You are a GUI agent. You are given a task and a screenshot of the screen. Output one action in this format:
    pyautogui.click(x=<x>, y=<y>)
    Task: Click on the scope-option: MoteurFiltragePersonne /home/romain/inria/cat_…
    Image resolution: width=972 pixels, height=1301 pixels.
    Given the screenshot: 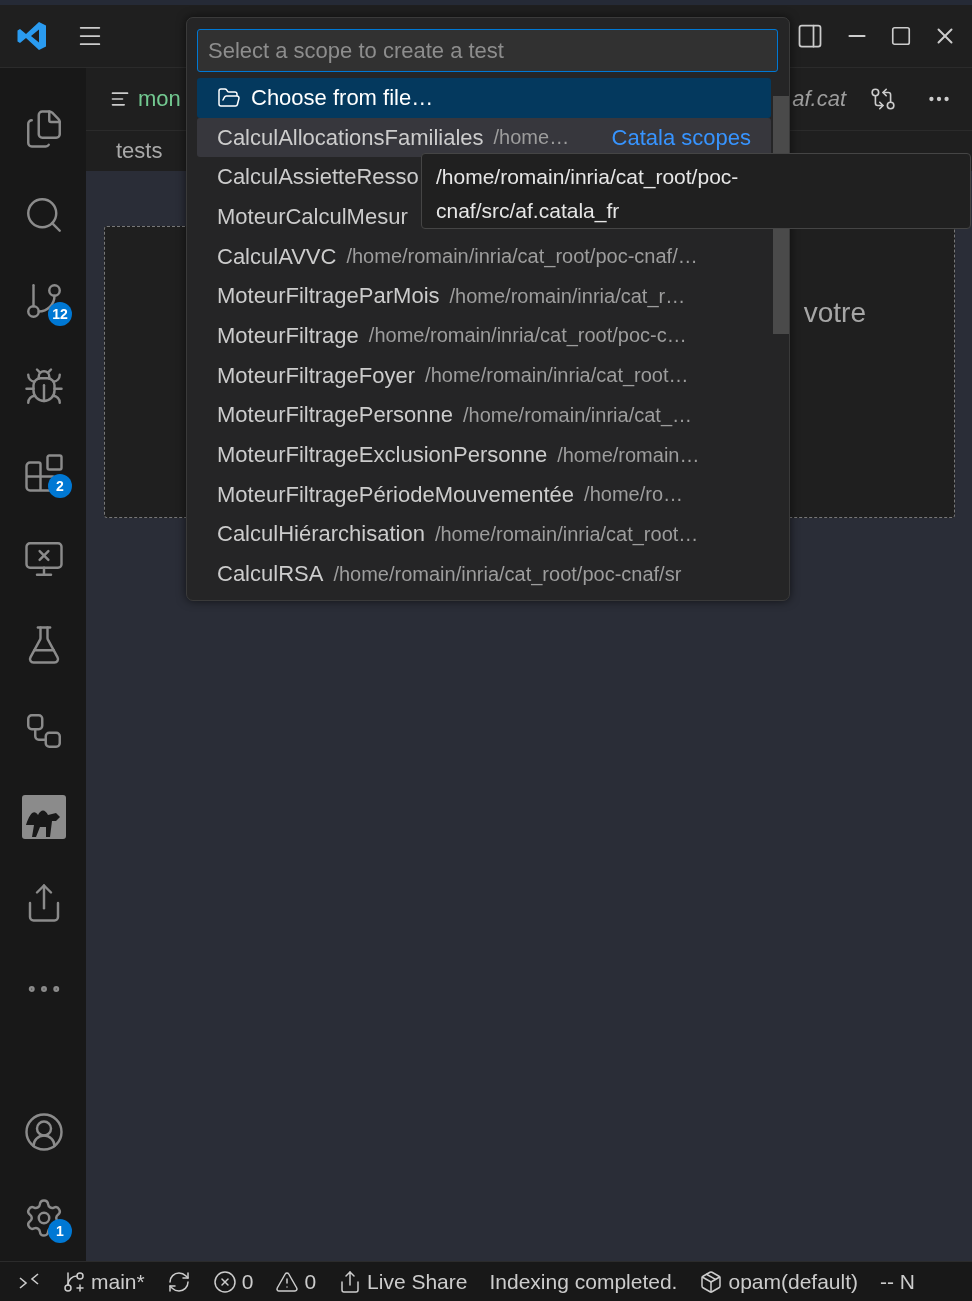 What is the action you would take?
    pyautogui.click(x=484, y=415)
    